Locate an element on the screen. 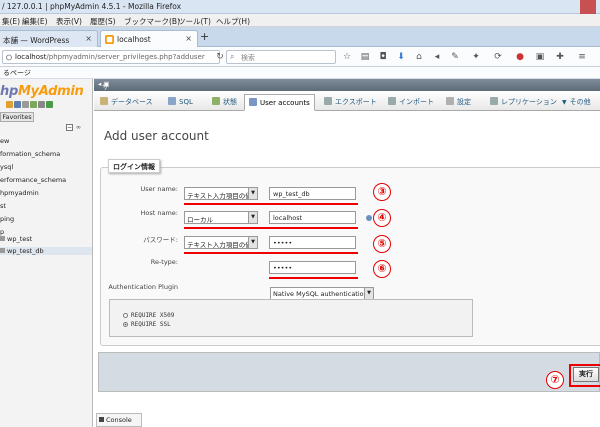 This screenshot has height=427, width=600. new-tab-icon: + is located at coordinates (204, 36).